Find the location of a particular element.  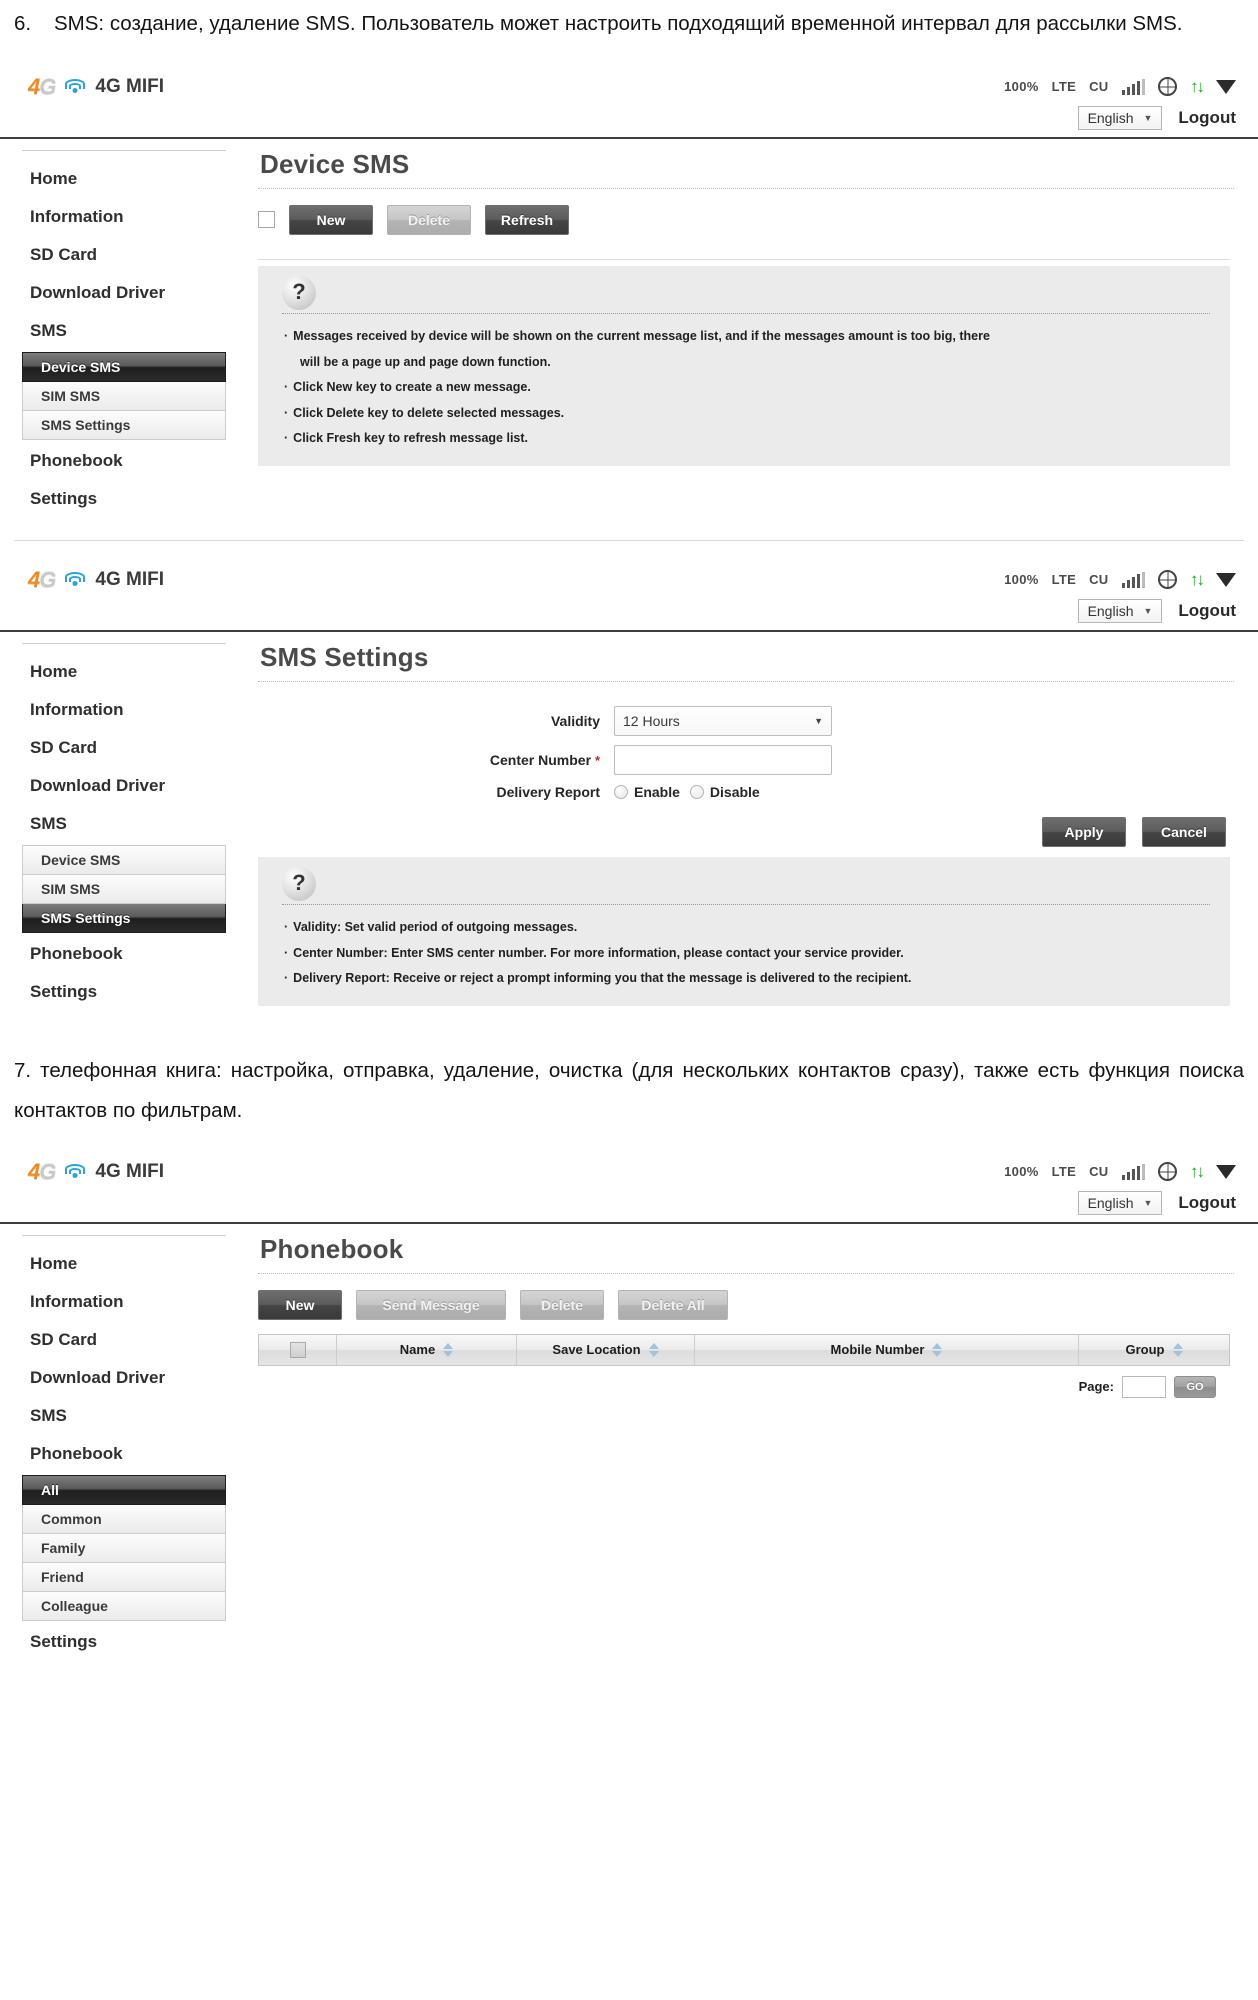

page-input is located at coordinates (1144, 1386).